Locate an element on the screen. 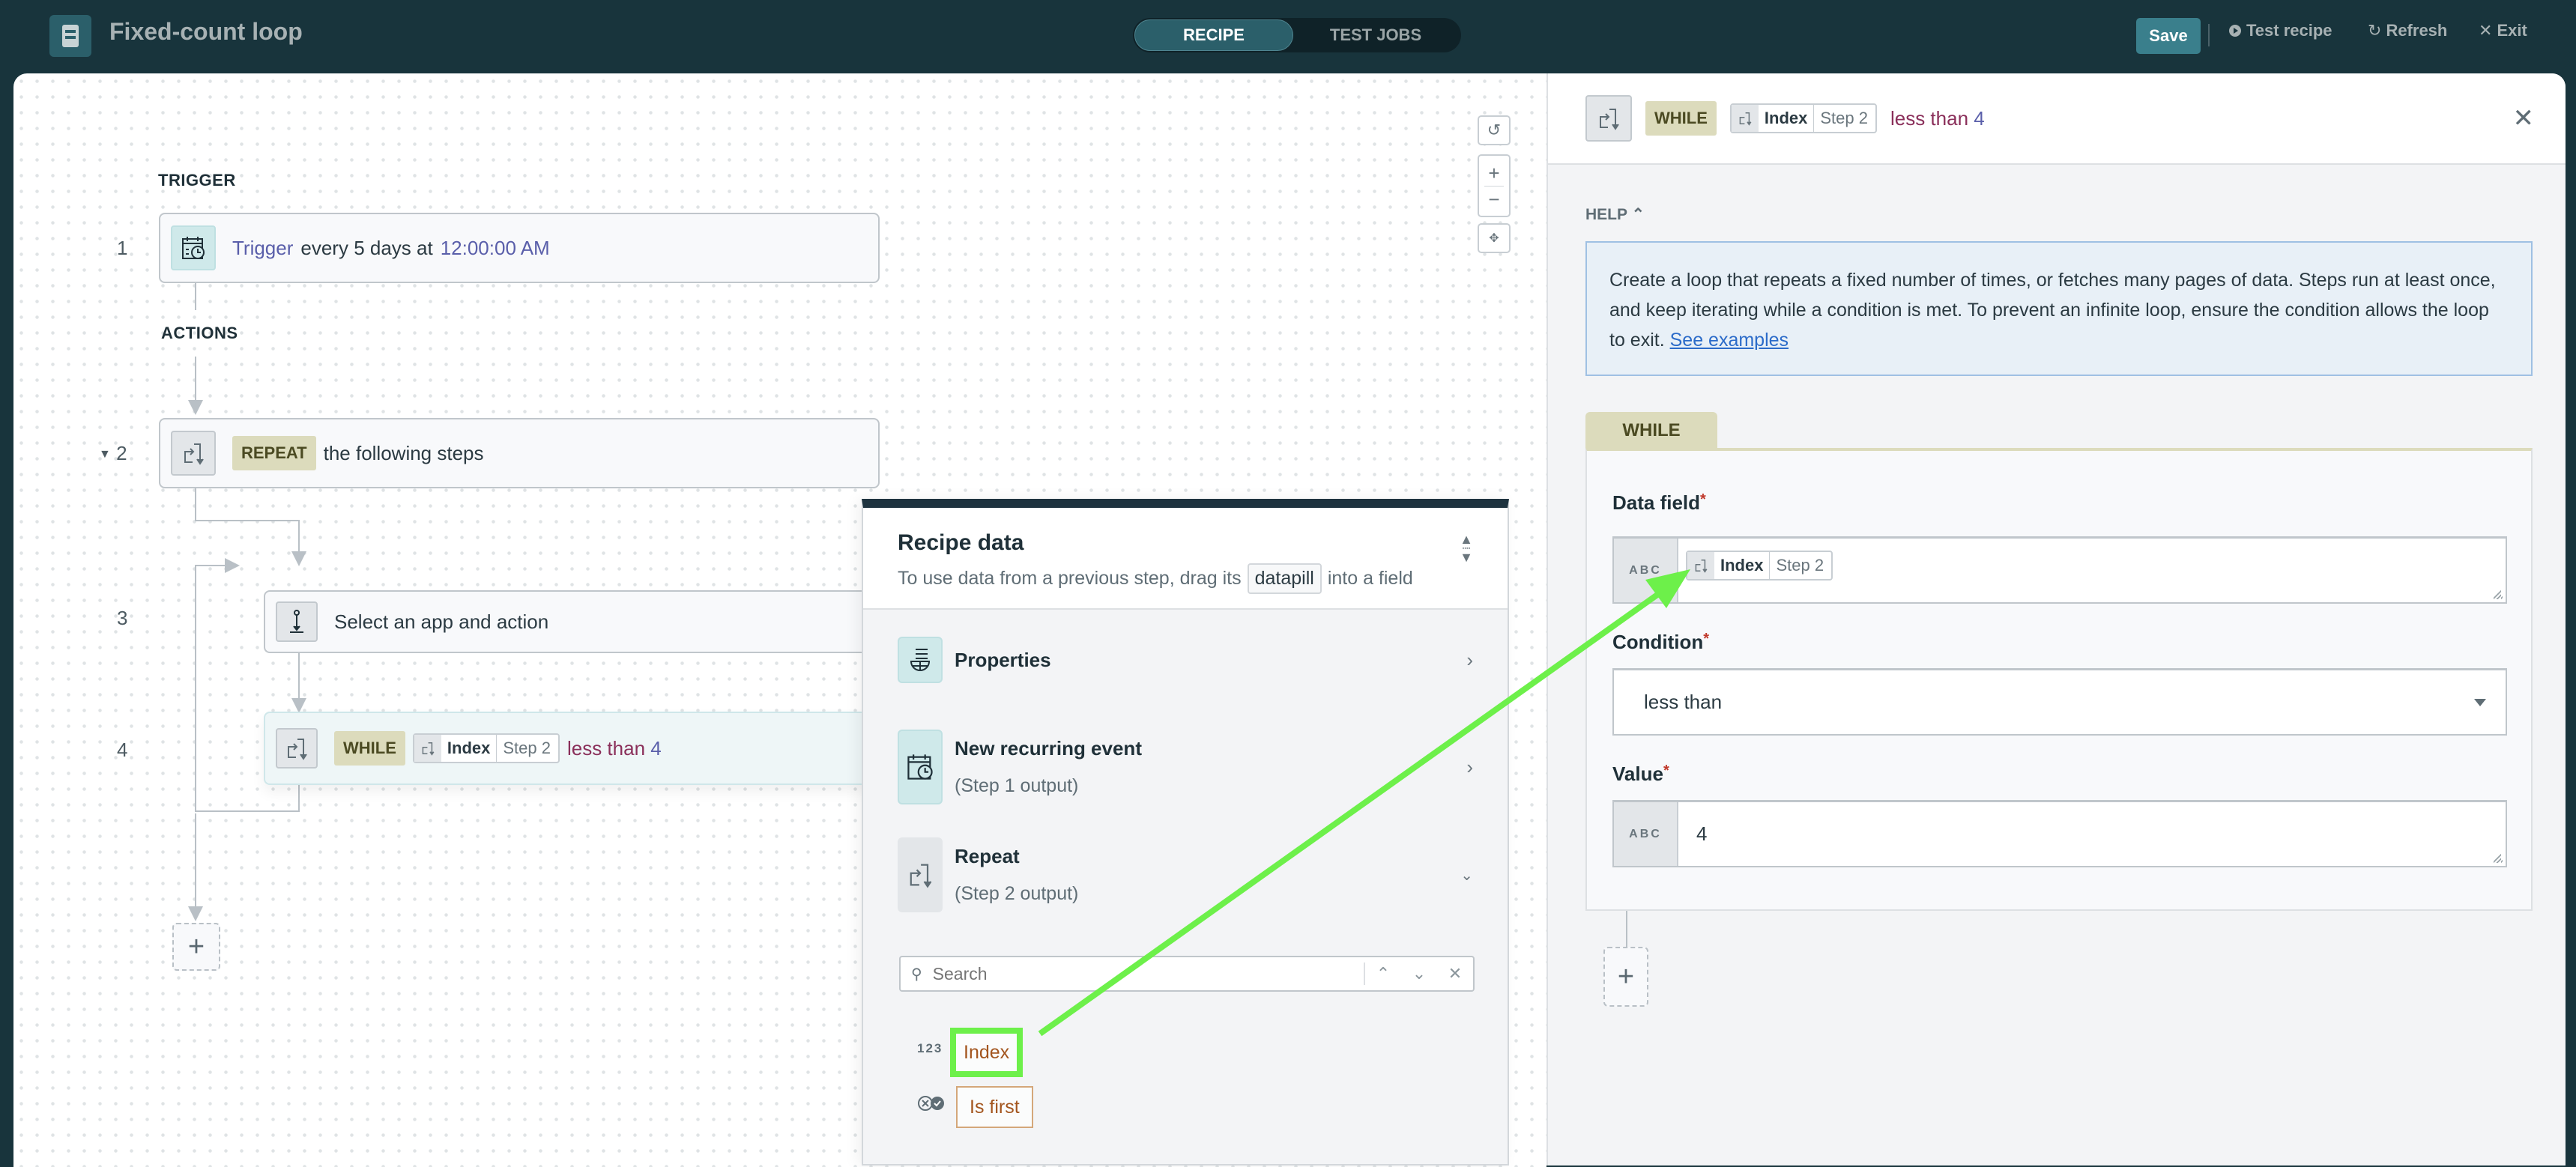  refresh-button: ↻ Refresh is located at coordinates (2407, 30).